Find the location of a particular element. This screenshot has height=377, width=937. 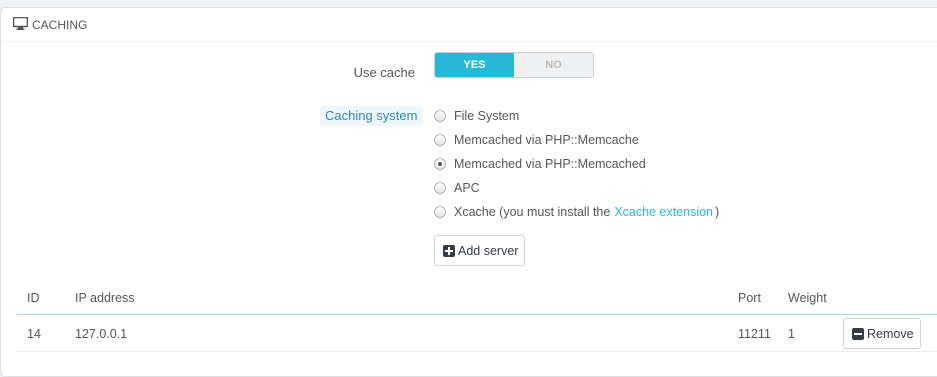

remove-label: Remove is located at coordinates (890, 333).